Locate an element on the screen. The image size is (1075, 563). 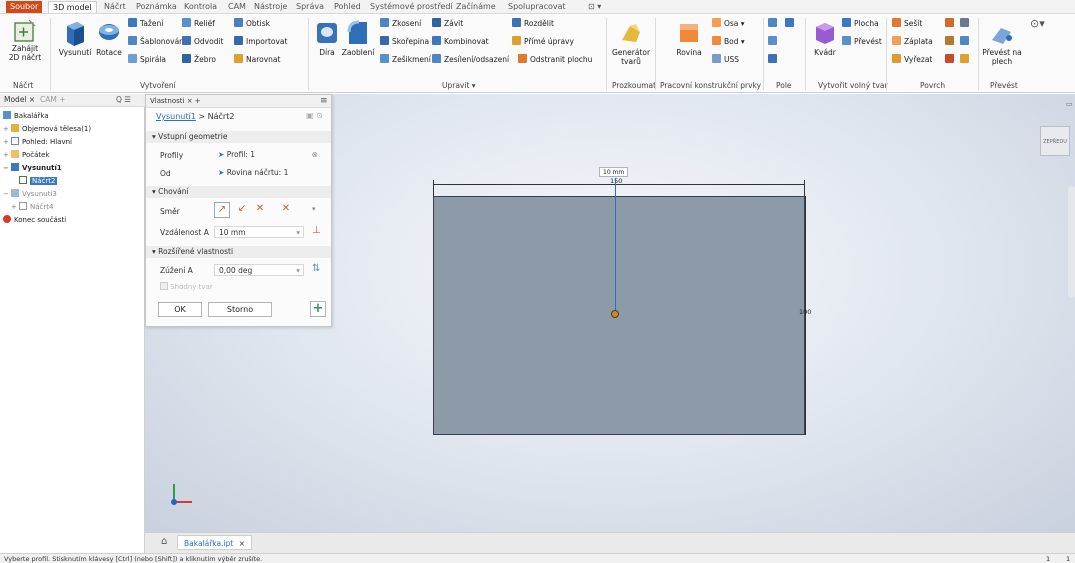
hole-button: Díra is located at coordinates (327, 37).